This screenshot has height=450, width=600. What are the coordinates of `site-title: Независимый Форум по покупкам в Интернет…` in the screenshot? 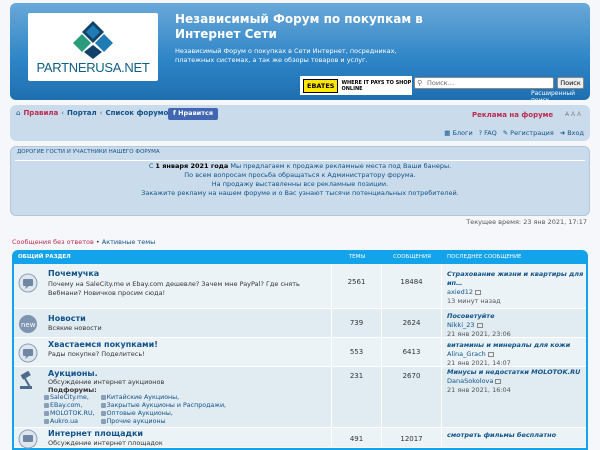 It's located at (299, 26).